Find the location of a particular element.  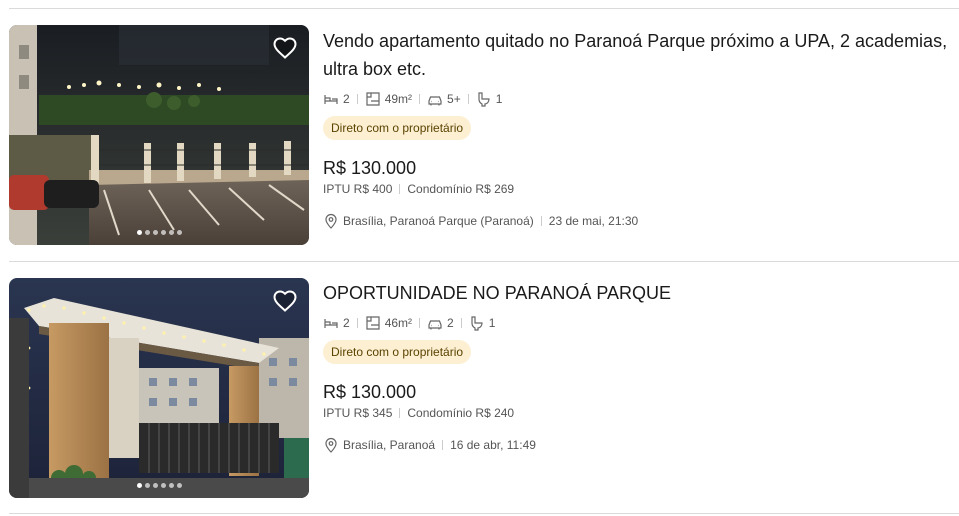

parking-value: 2 is located at coordinates (450, 323).